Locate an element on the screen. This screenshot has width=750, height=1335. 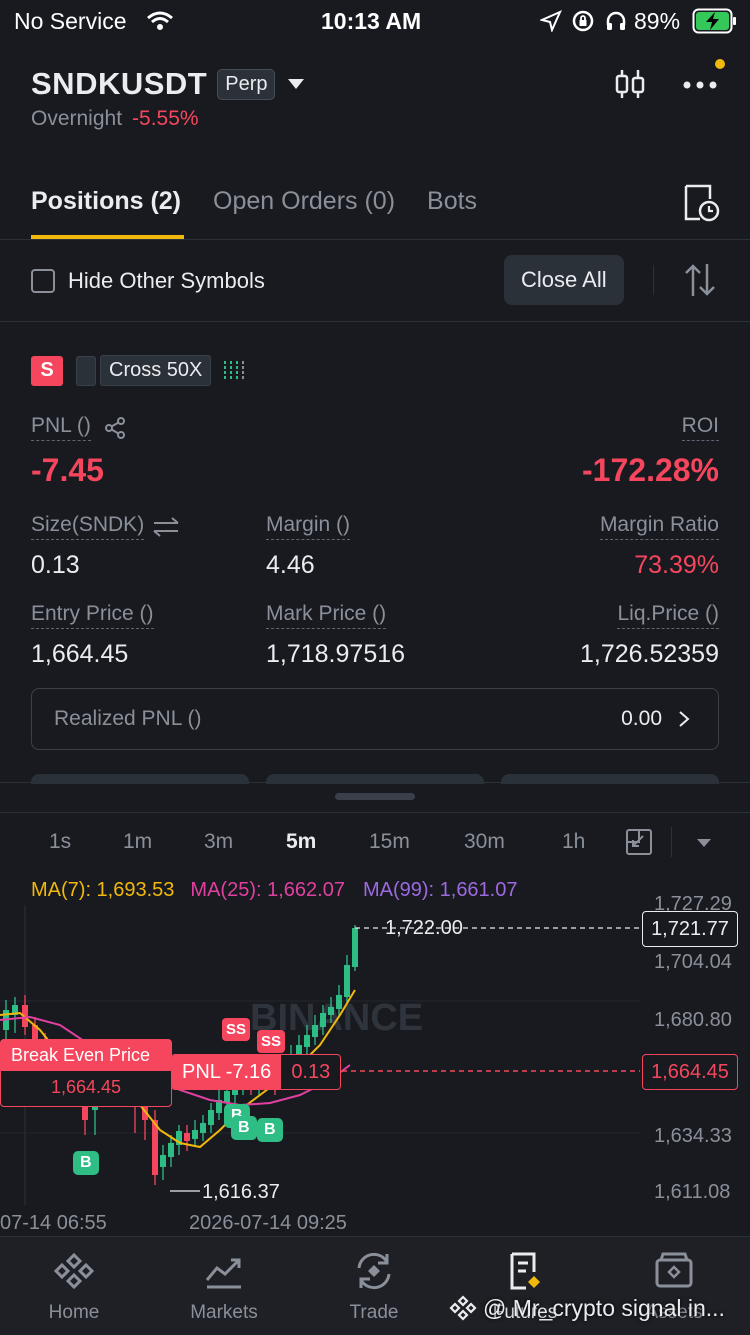
binance-small-logo-icon is located at coordinates (463, 1308).